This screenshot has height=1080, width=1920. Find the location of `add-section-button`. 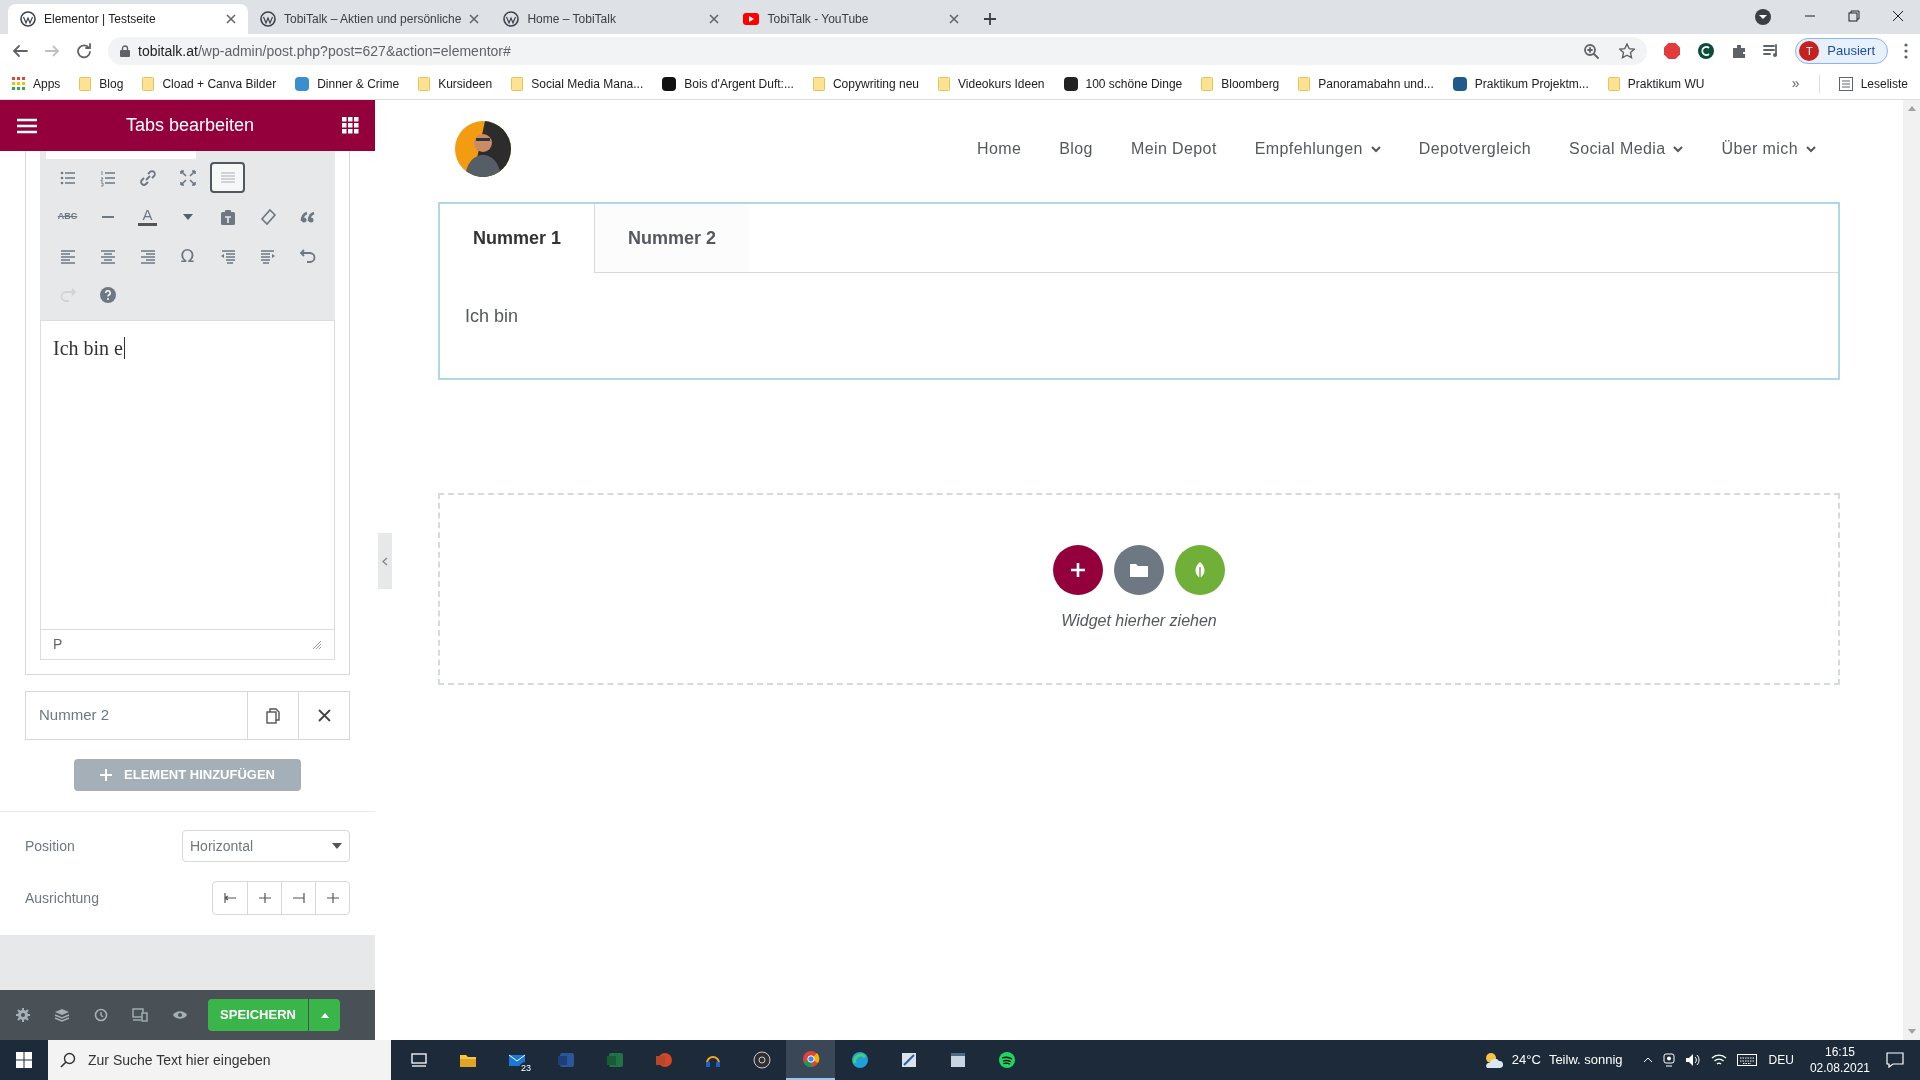

add-section-button is located at coordinates (1078, 570).